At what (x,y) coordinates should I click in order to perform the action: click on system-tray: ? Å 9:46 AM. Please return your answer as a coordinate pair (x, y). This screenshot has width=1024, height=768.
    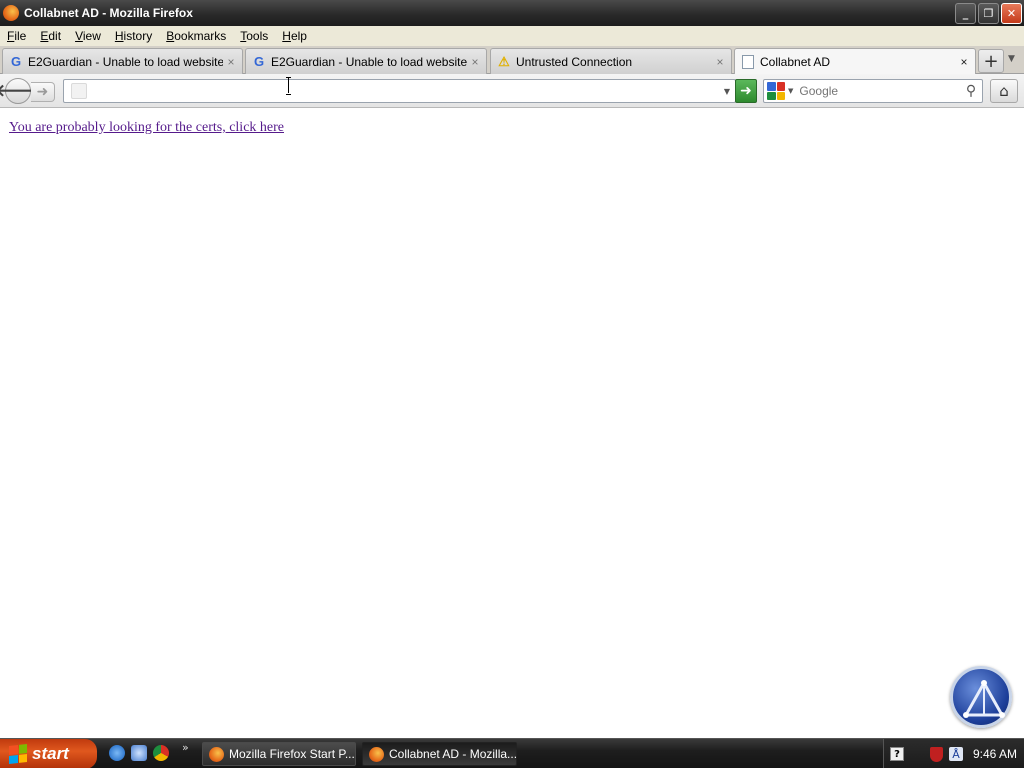
    Looking at the image, I should click on (953, 753).